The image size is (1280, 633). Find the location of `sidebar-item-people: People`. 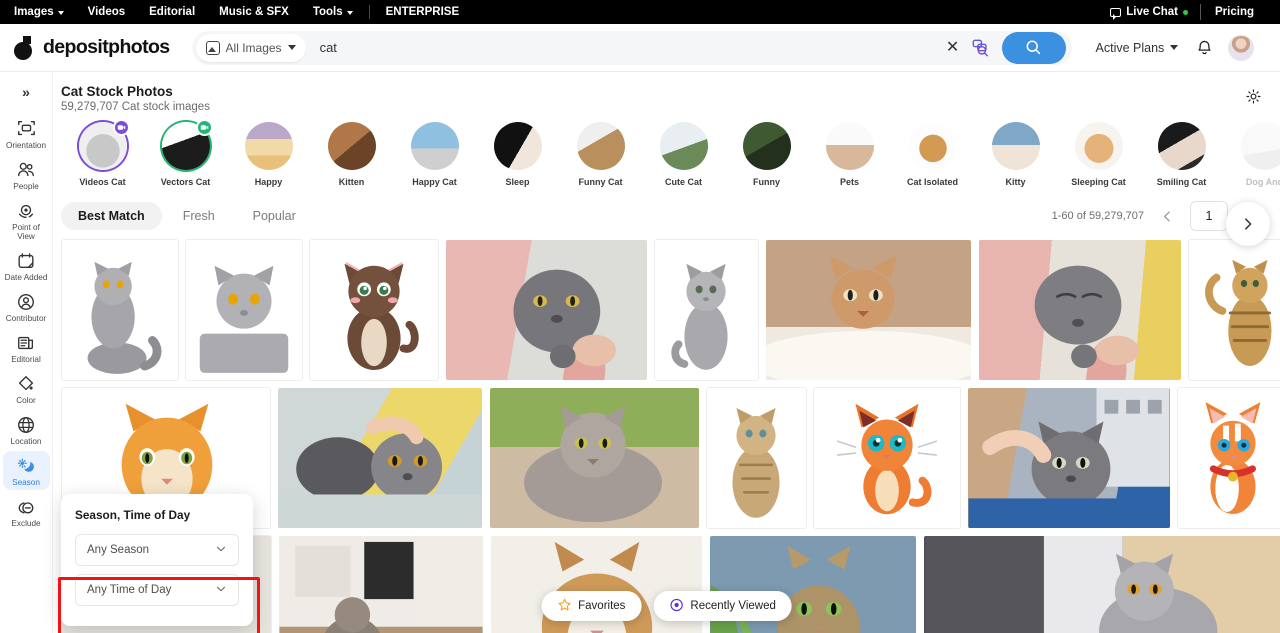

sidebar-item-people: People is located at coordinates (26, 174).